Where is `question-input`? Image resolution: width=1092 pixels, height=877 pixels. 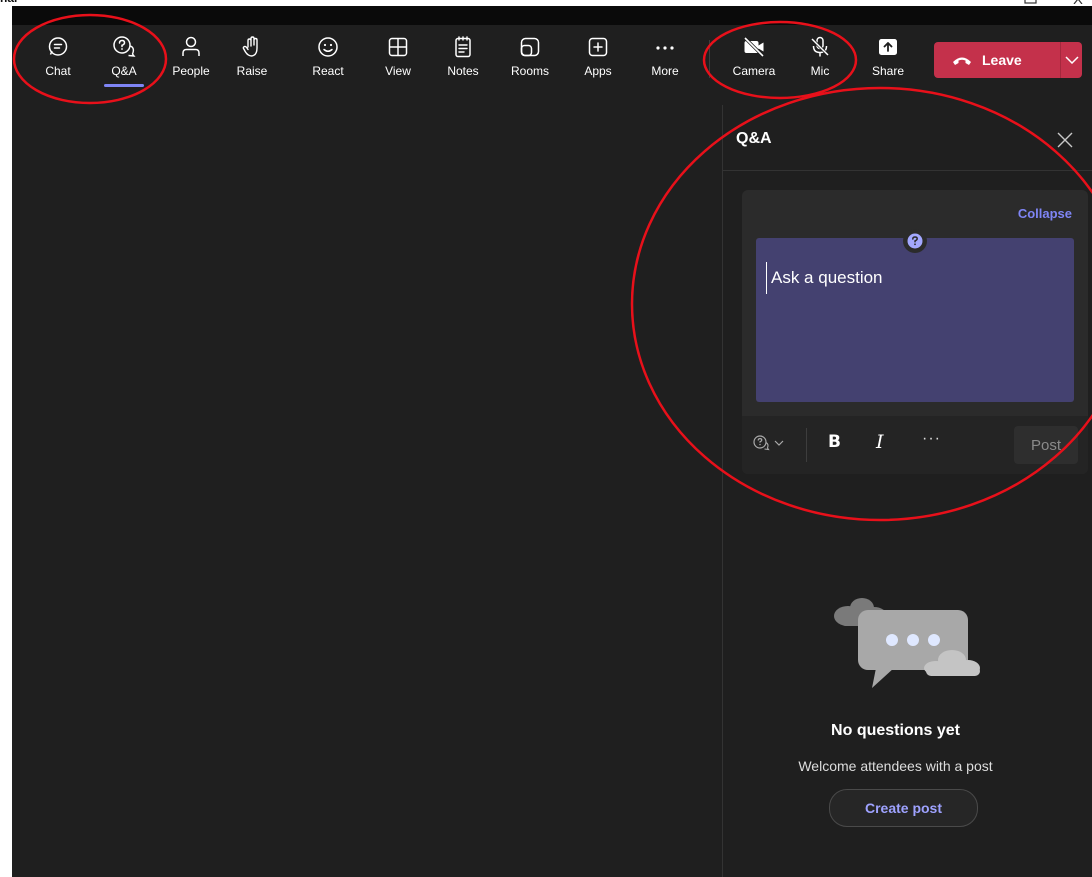 question-input is located at coordinates (914, 278).